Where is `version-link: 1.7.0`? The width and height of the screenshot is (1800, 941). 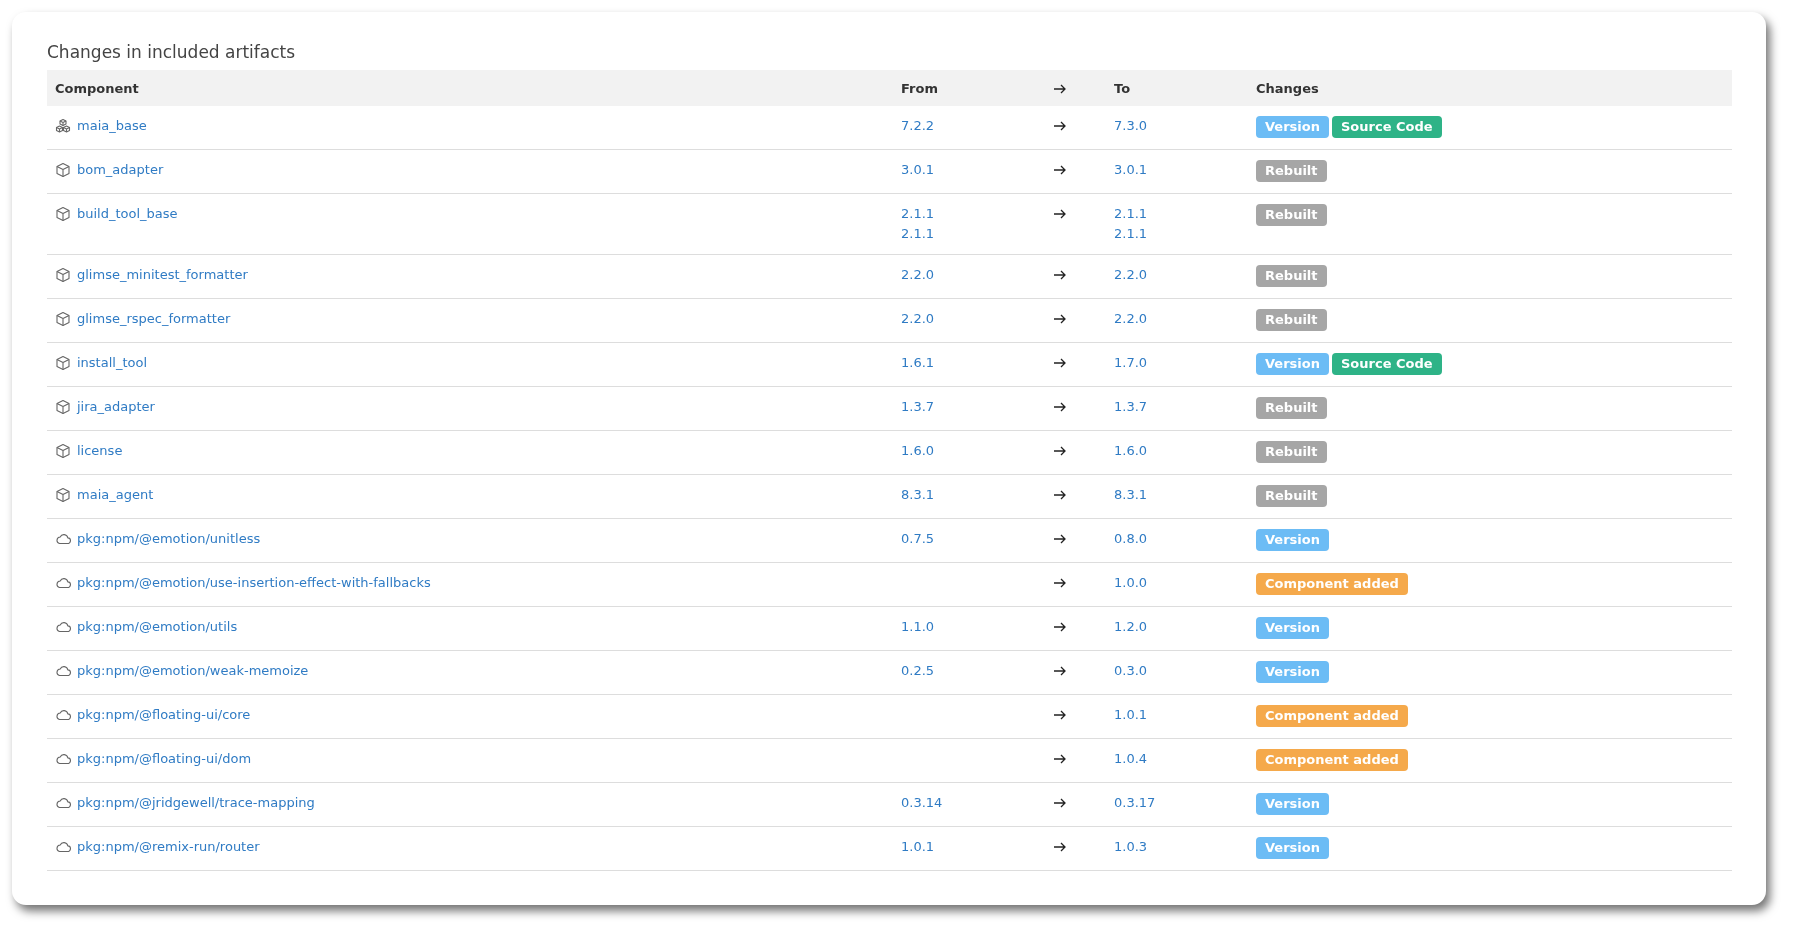
version-link: 1.7.0 is located at coordinates (1131, 363).